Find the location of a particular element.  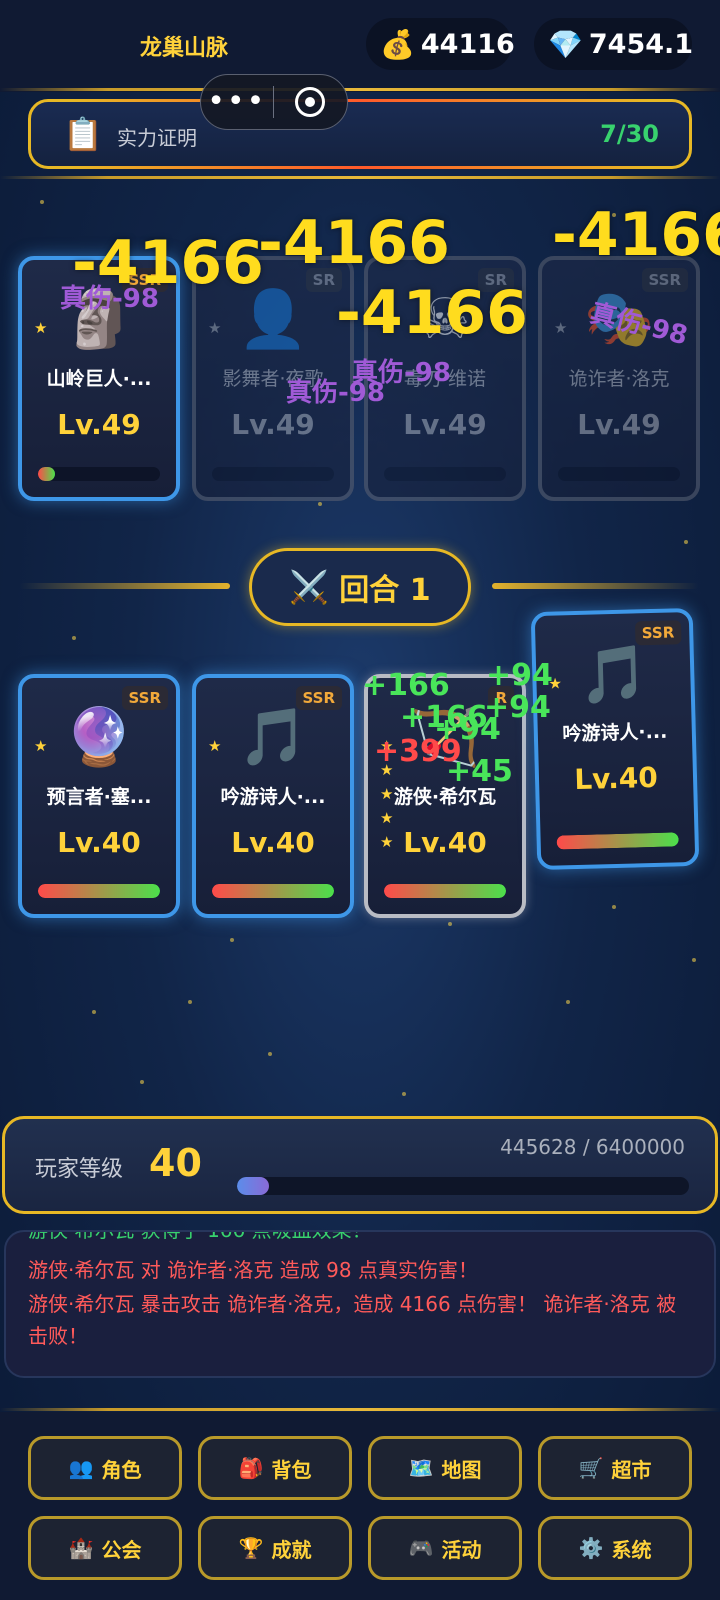

menu-button-map: 🗺️ 地图 is located at coordinates (445, 1468).